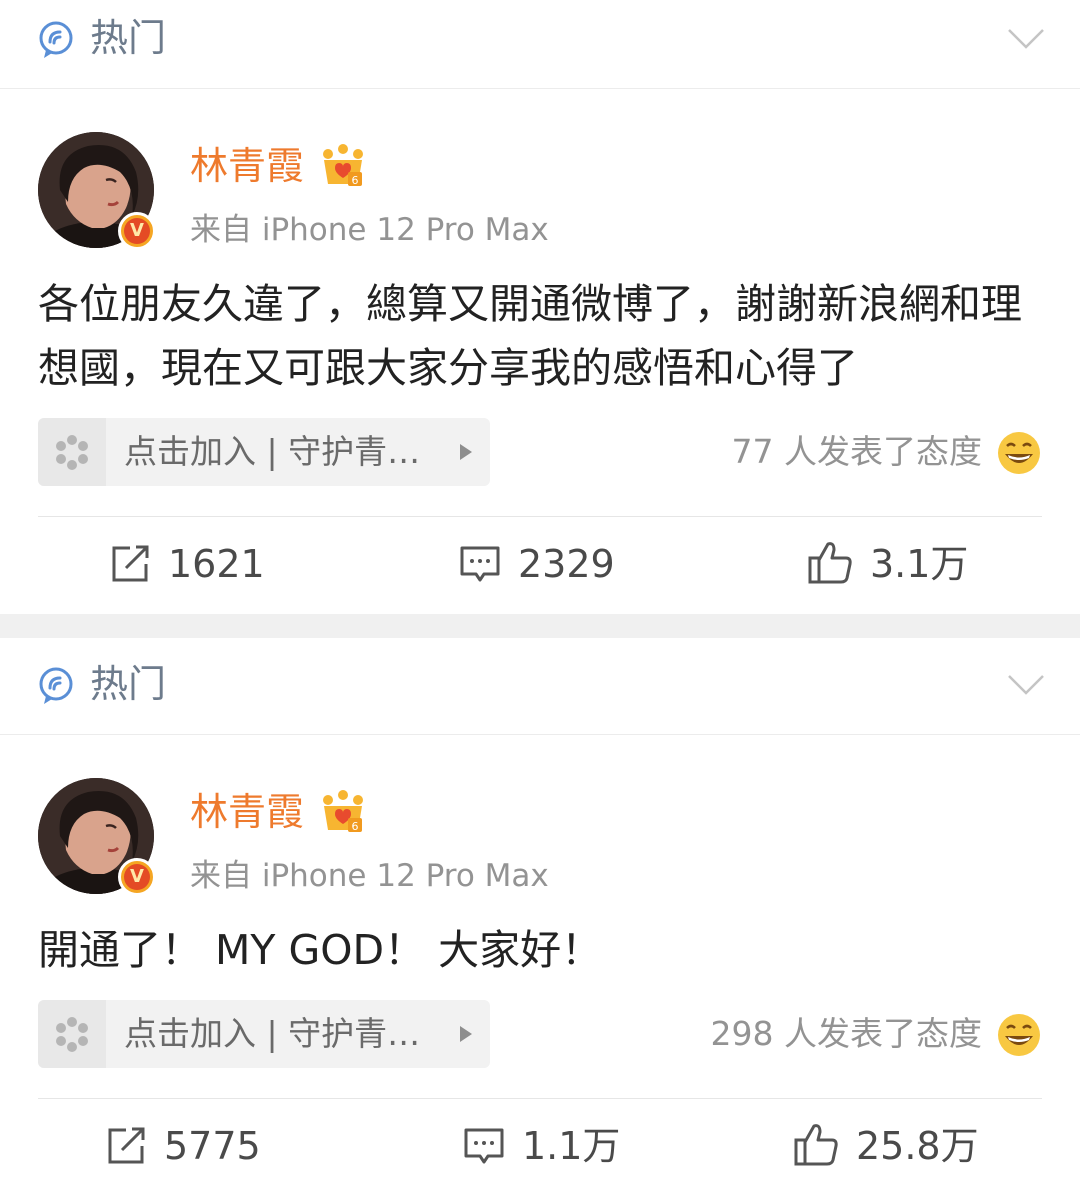 This screenshot has width=1080, height=1198. Describe the element at coordinates (917, 1146) in the screenshot. I see `like-count: 25.8万` at that location.